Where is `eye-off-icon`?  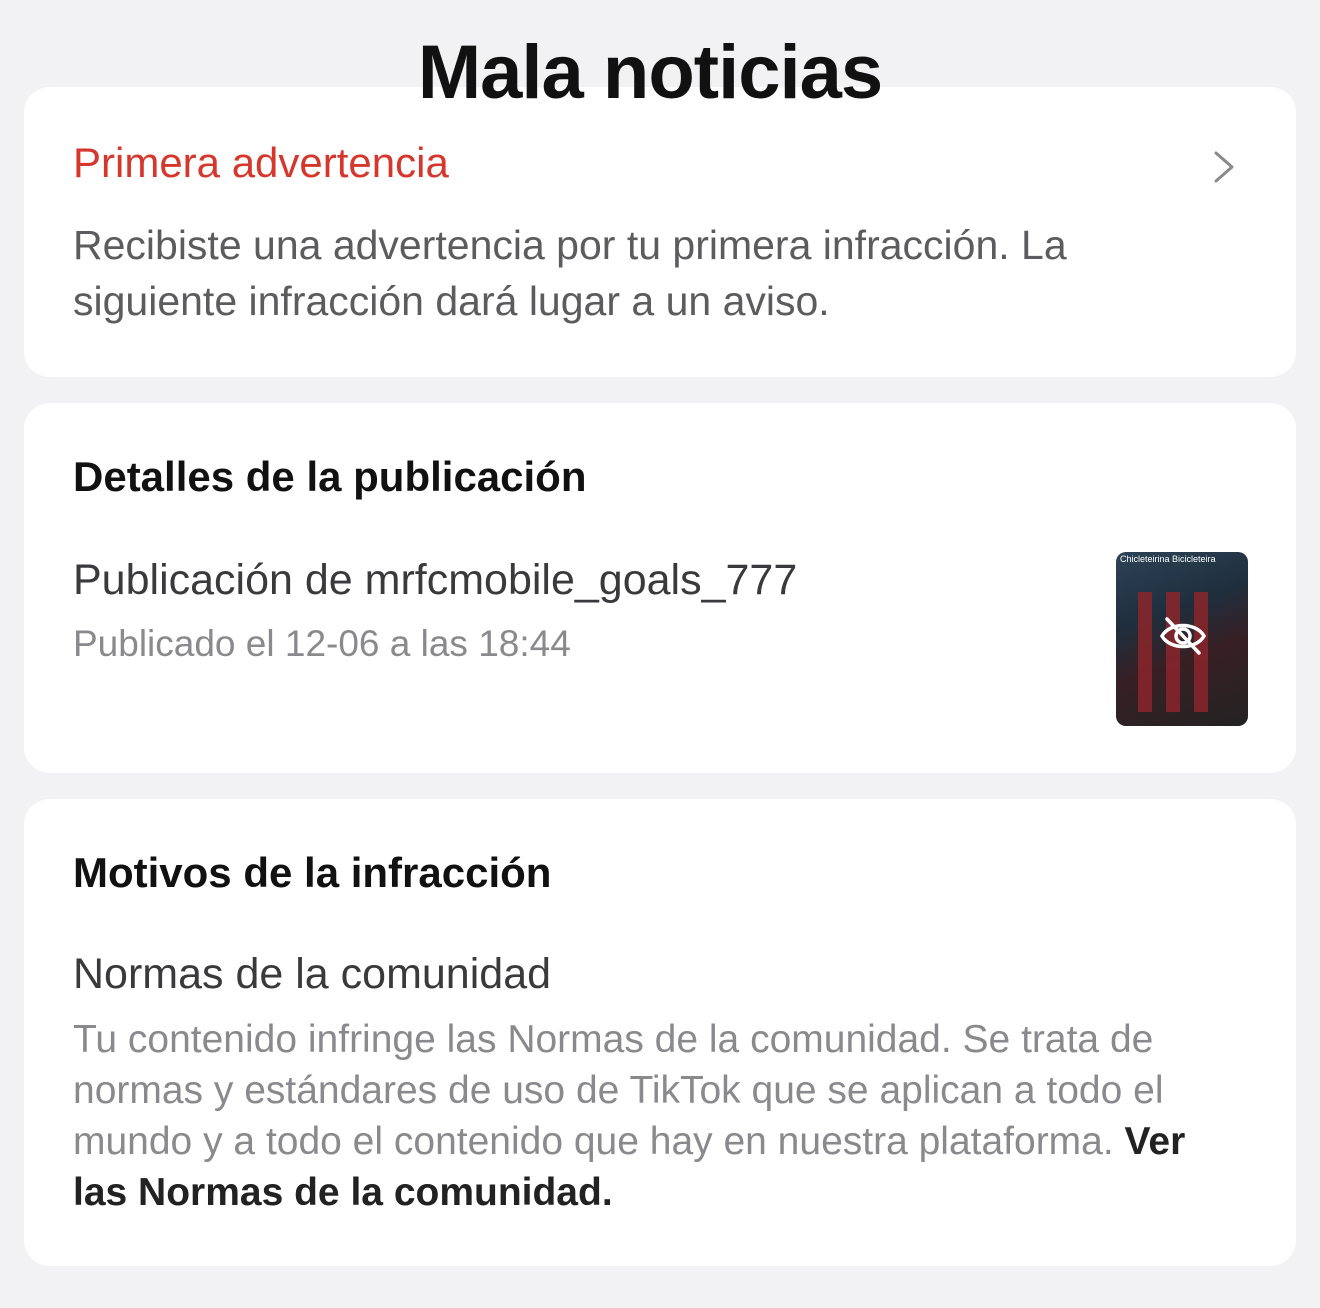 eye-off-icon is located at coordinates (1183, 636).